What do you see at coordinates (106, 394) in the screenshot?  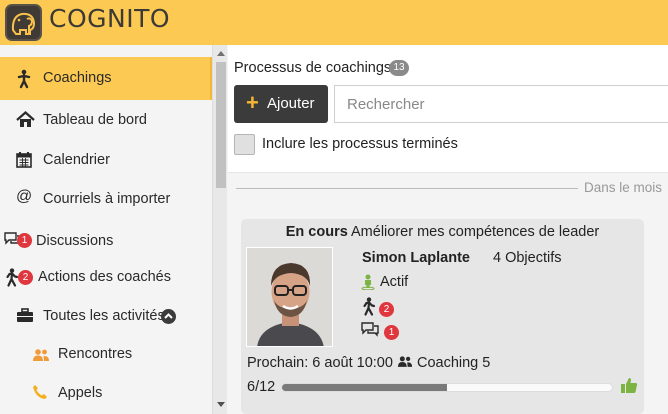 I see `sidebar-item-calls: Appels` at bounding box center [106, 394].